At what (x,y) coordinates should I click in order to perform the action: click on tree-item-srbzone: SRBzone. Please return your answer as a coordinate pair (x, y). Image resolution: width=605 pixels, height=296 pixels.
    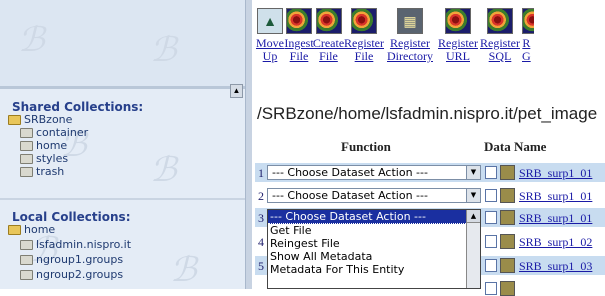
    Looking at the image, I should click on (40, 119).